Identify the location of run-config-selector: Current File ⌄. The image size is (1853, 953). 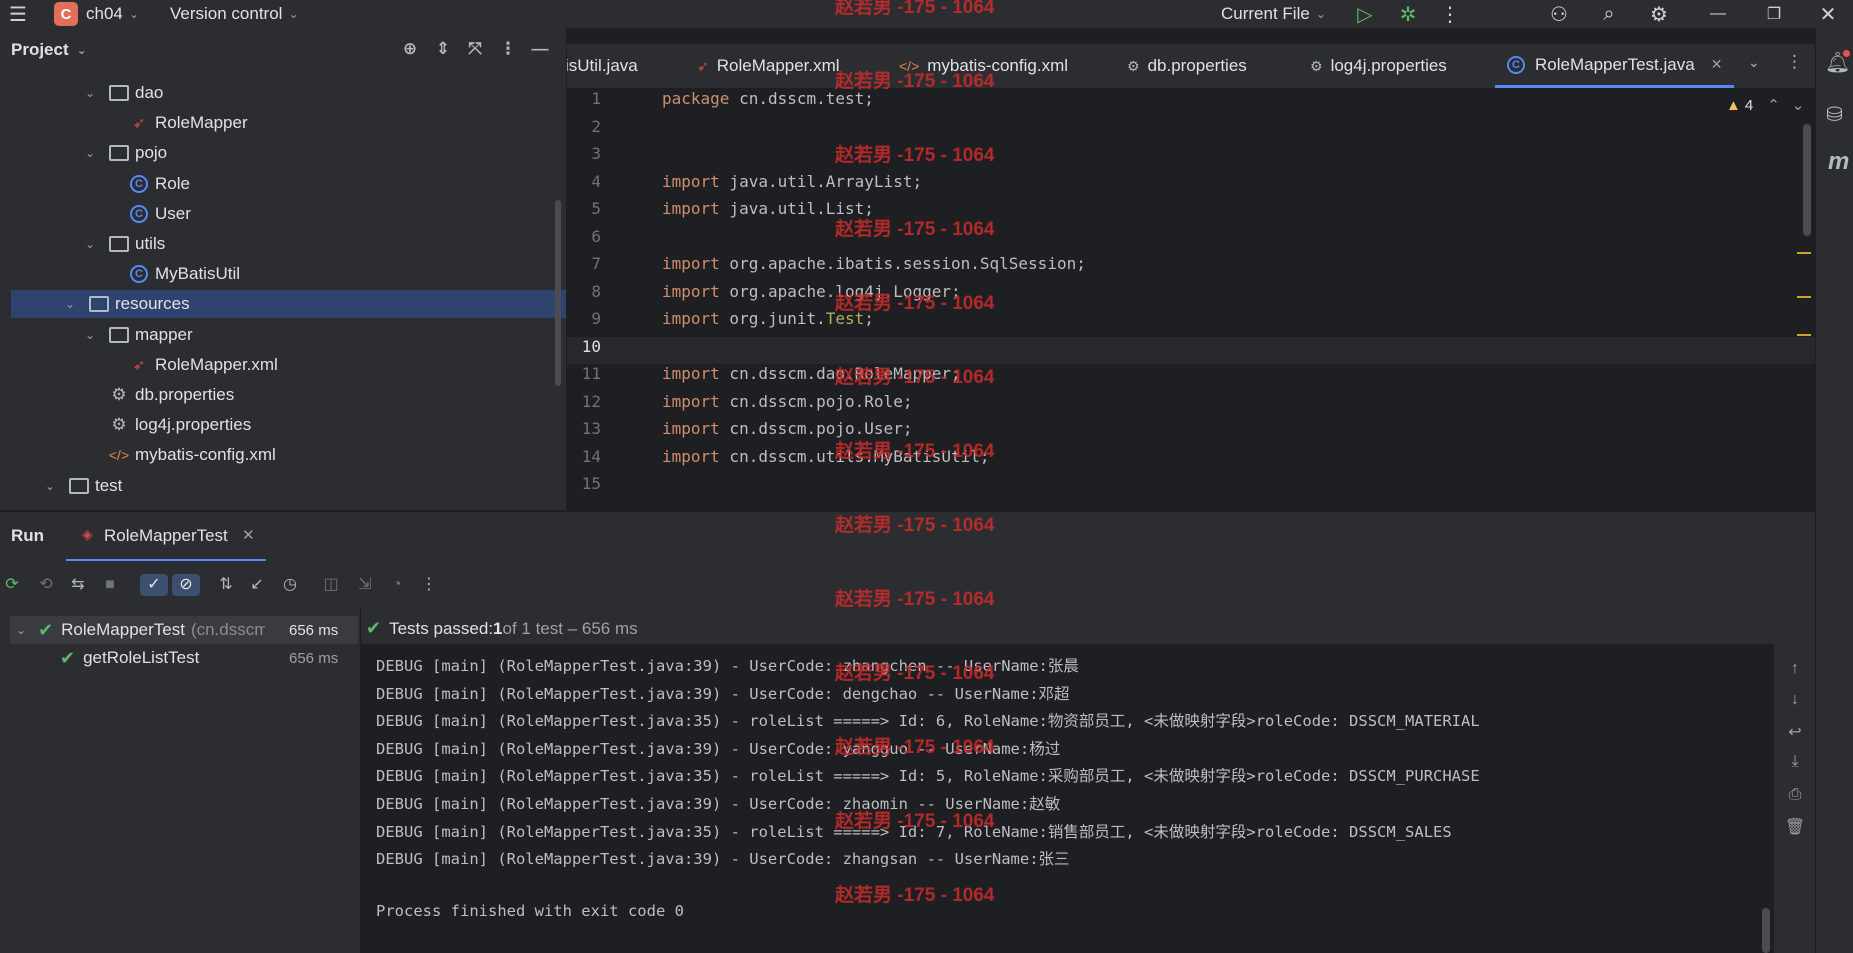
(1273, 14).